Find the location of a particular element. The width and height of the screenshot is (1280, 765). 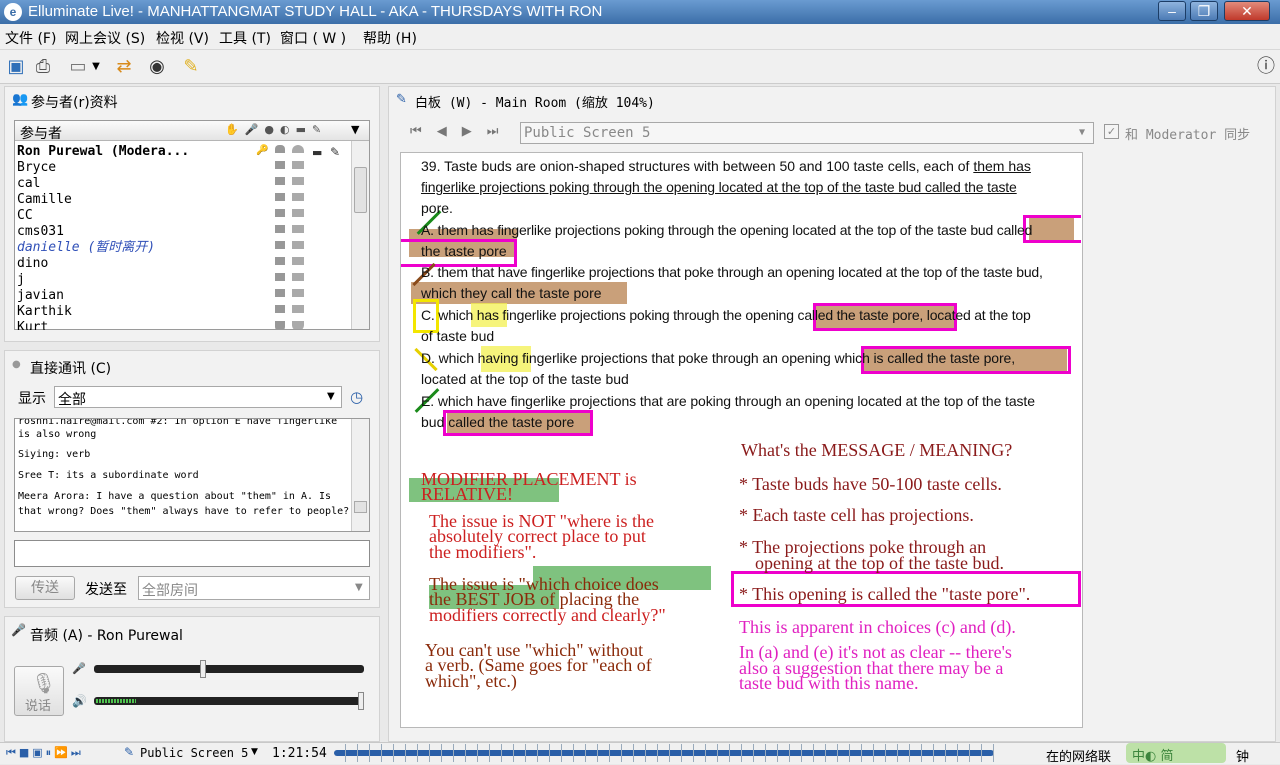

participants-scrollbar is located at coordinates (360, 235).